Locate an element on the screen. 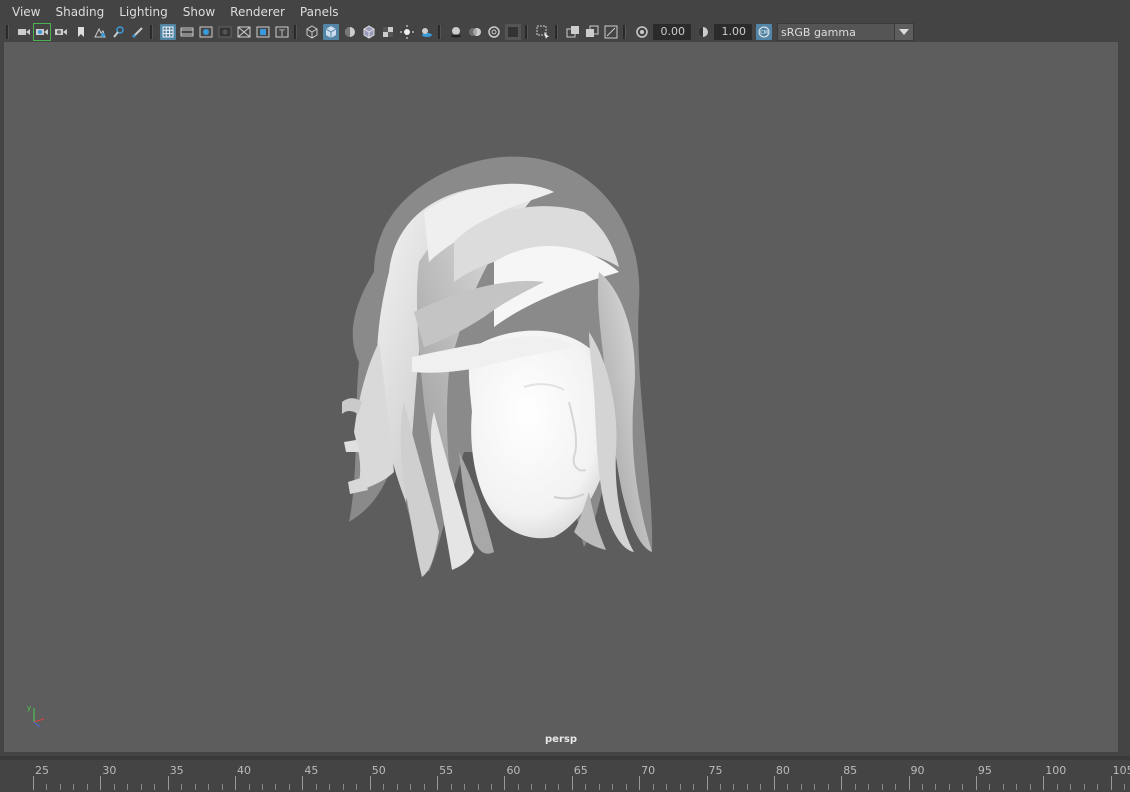 Image resolution: width=1130 pixels, height=792 pixels. chevron-down-icon is located at coordinates (903, 32).